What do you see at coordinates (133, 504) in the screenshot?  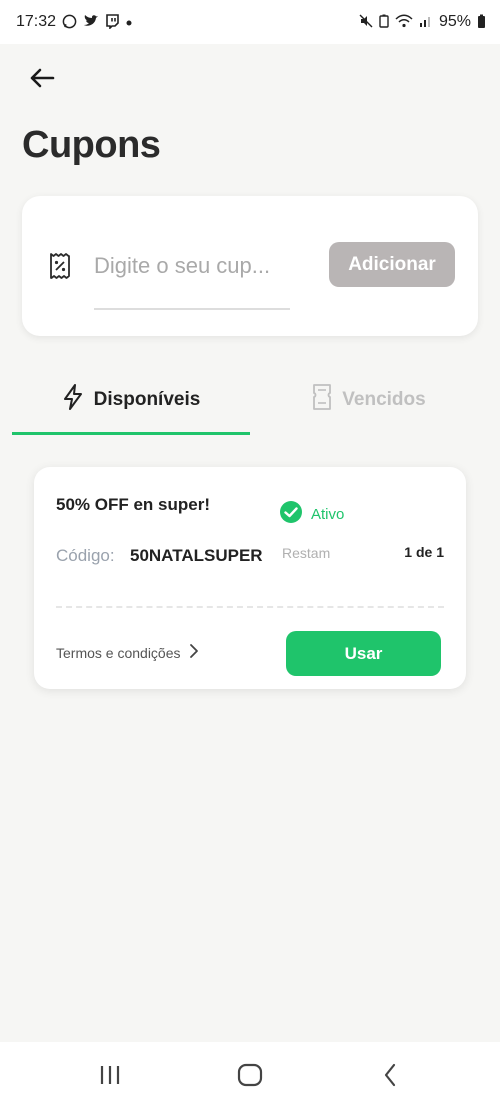 I see `coupon-title: 50% OFF en super!` at bounding box center [133, 504].